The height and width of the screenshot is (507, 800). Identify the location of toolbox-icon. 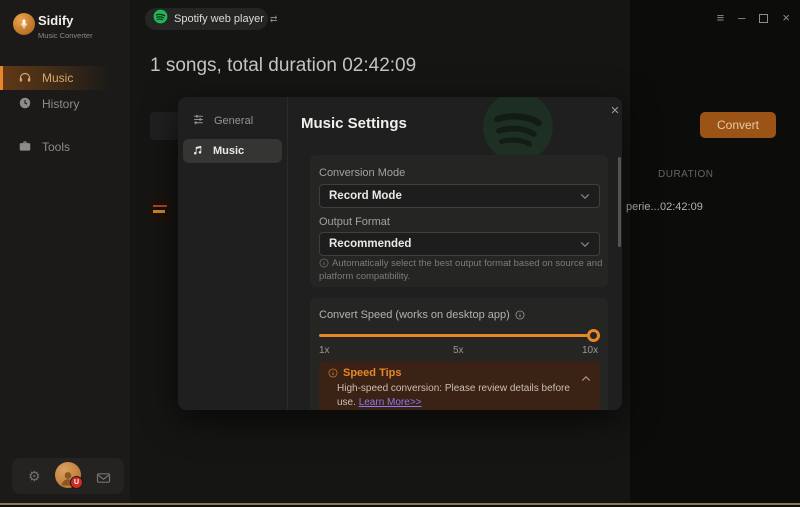
(25, 147).